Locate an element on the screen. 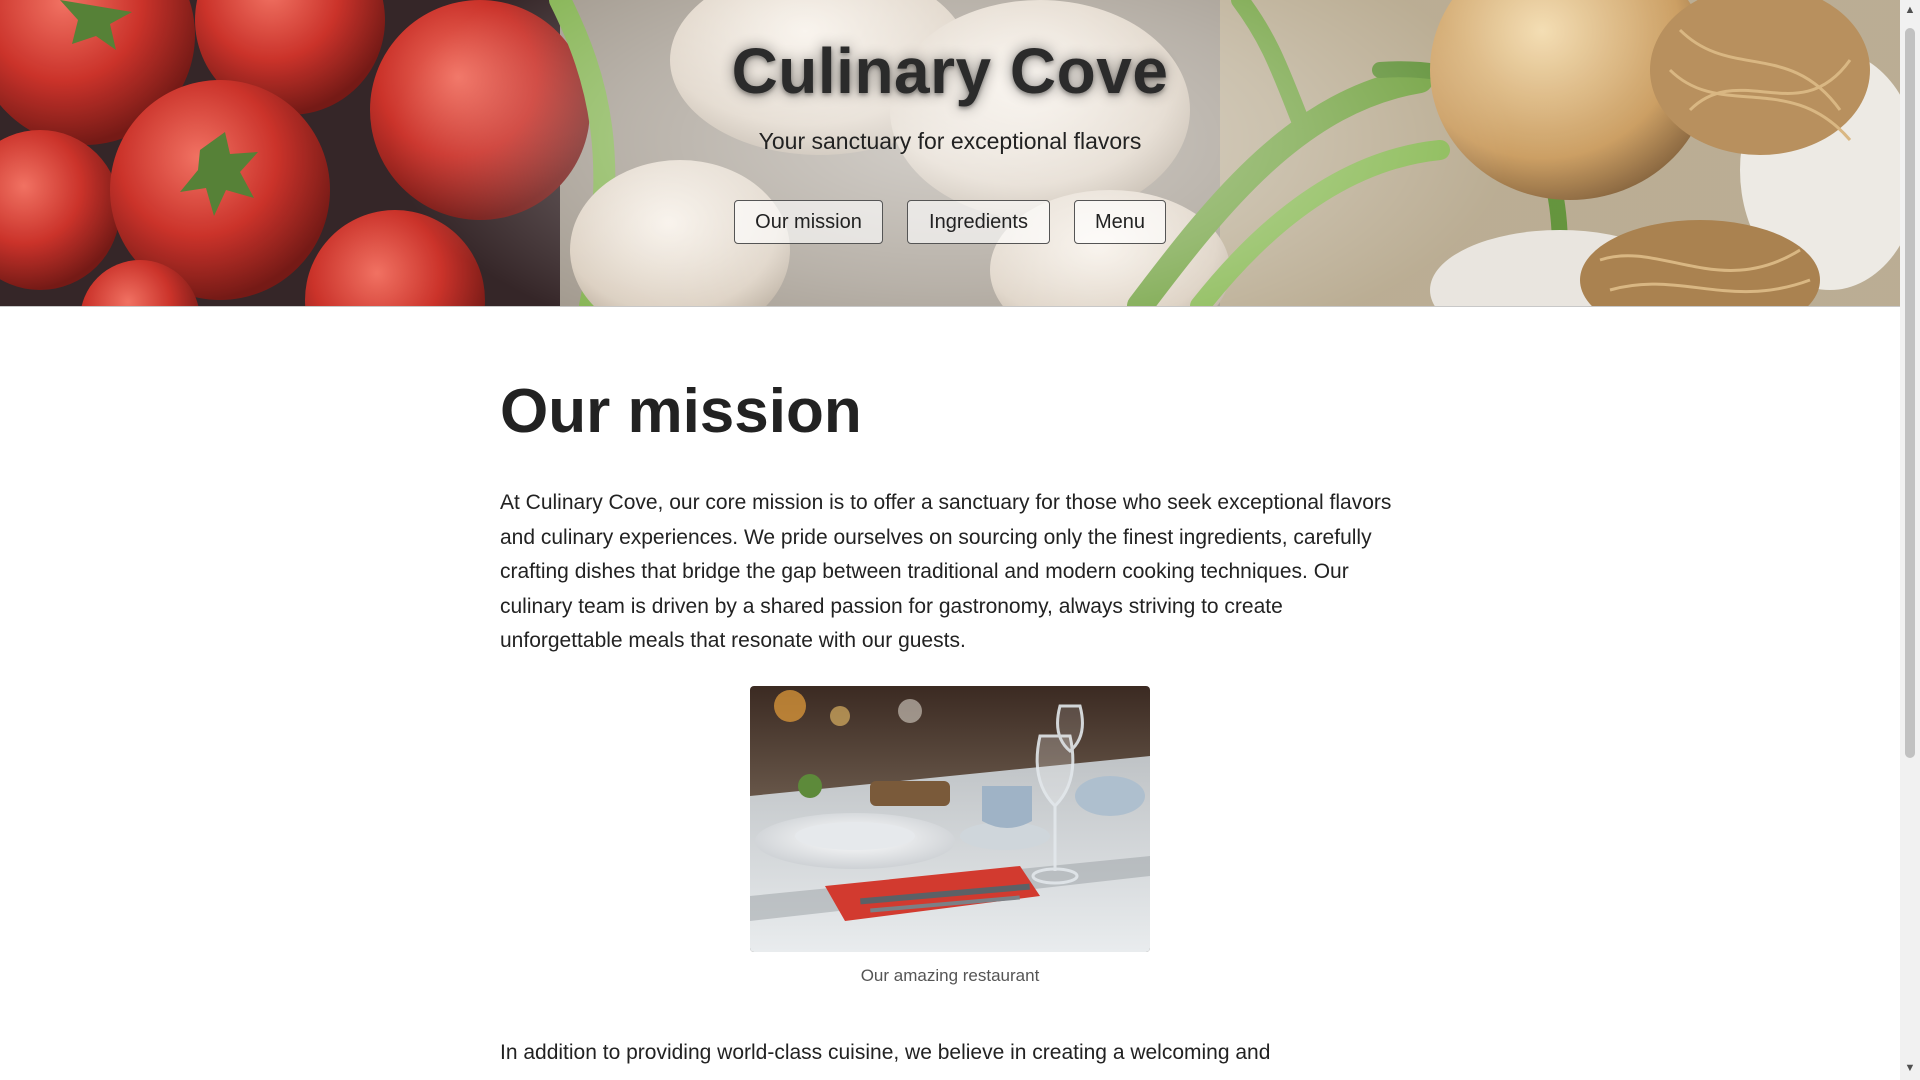  section-heading-our-mission: Our mission is located at coordinates (681, 411).